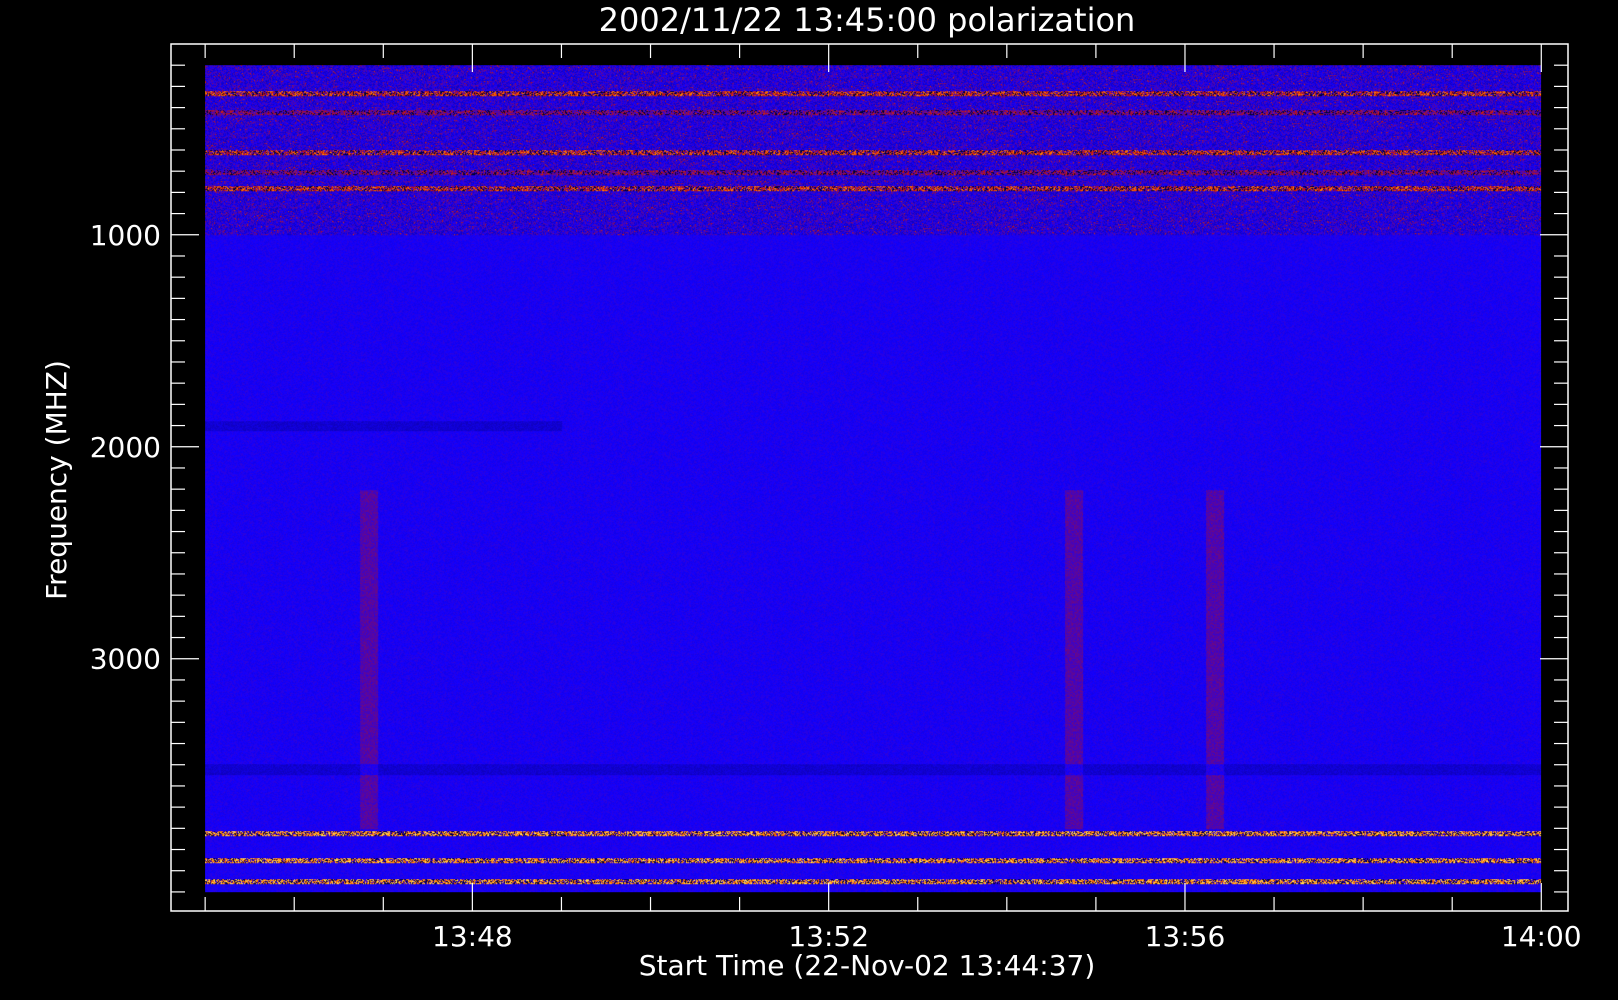 Image resolution: width=1618 pixels, height=1000 pixels. What do you see at coordinates (867, 965) in the screenshot?
I see `x-axis-label: Start Time (22-Nov-02 13:44:37)` at bounding box center [867, 965].